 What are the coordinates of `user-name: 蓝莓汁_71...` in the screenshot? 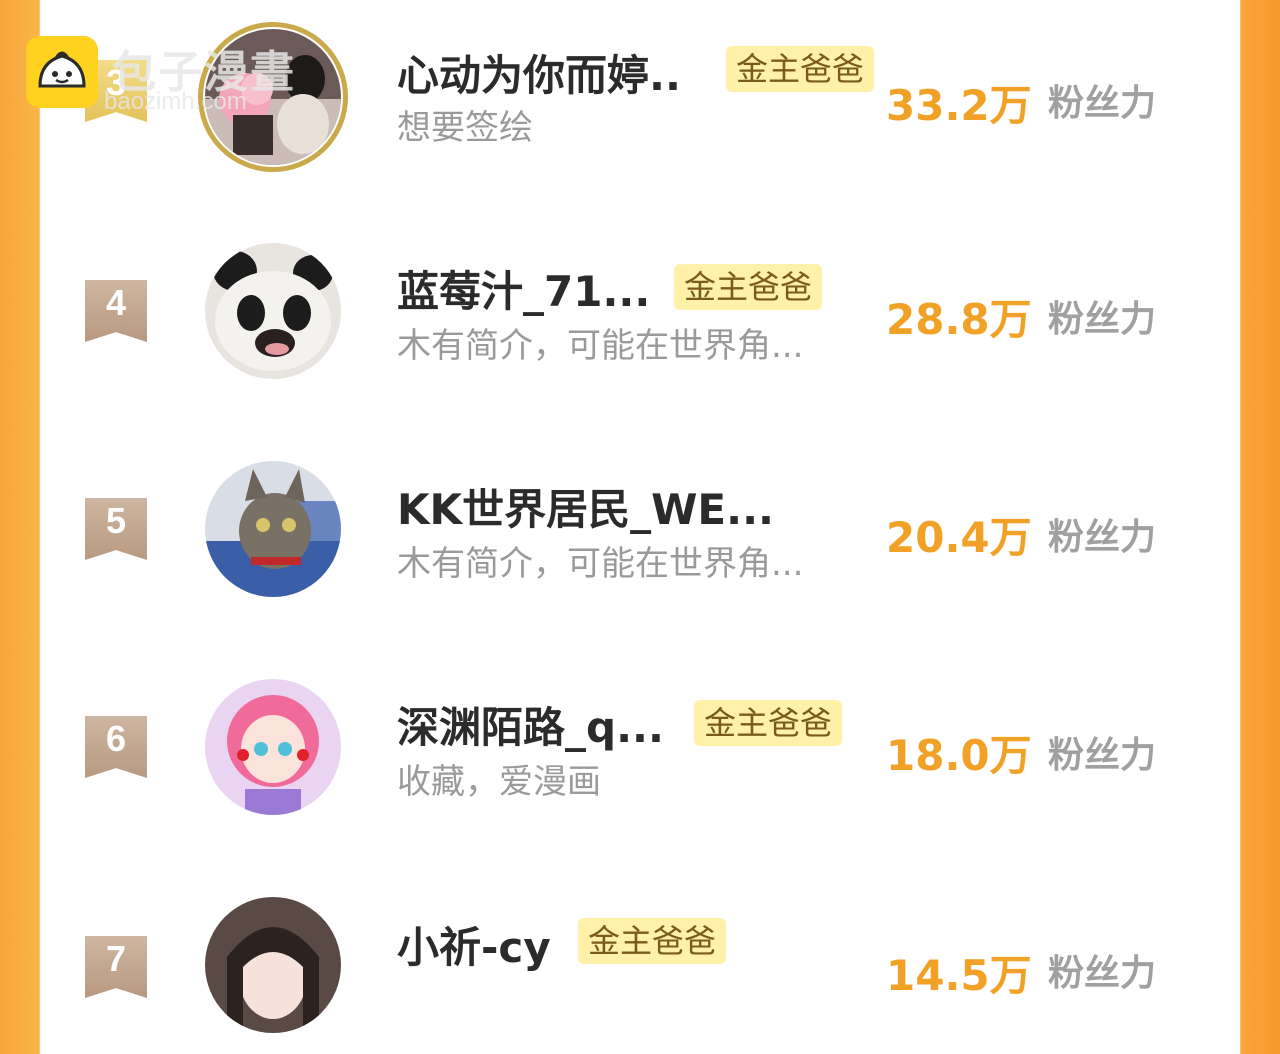 It's located at (523, 288).